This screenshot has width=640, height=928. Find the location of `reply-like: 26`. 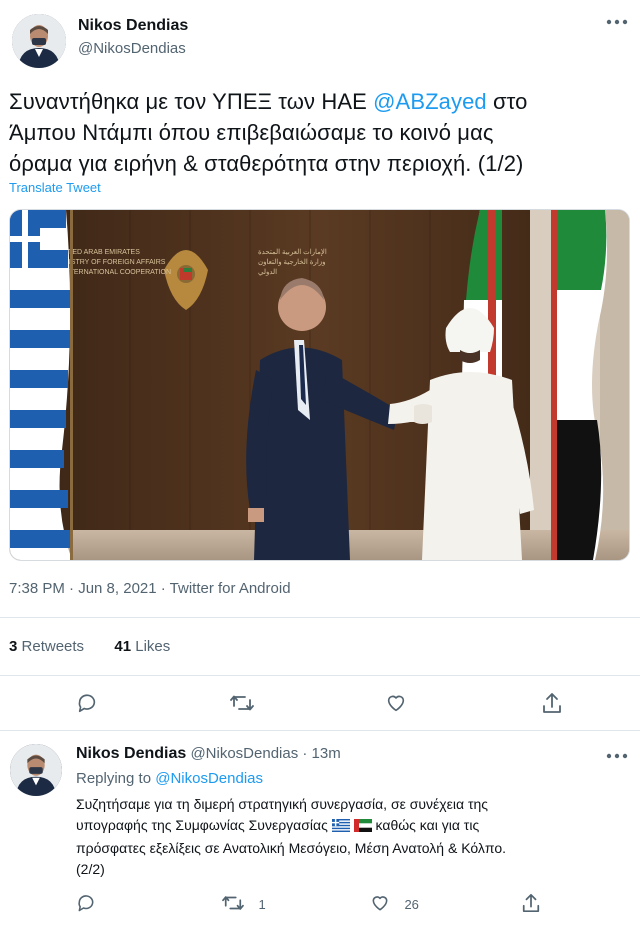

reply-like: 26 is located at coordinates (394, 903).